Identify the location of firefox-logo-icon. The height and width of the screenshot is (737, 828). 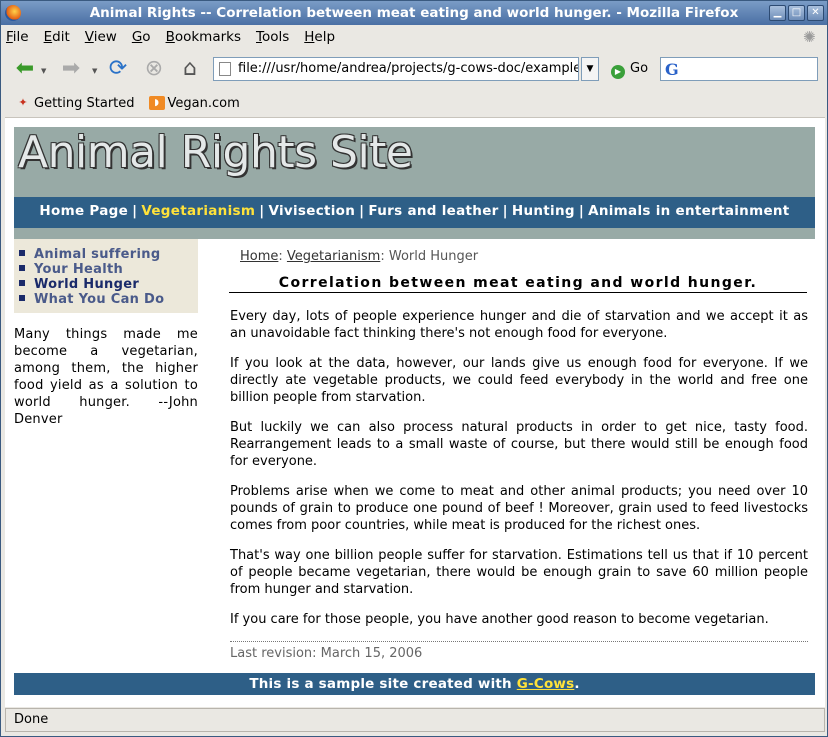
(13, 13).